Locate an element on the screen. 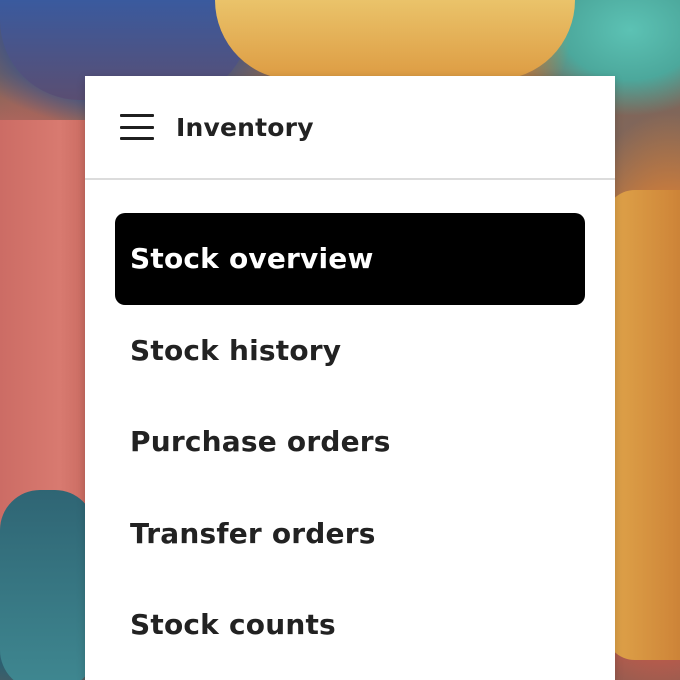 The width and height of the screenshot is (680, 680). drawer-header: Inventory is located at coordinates (350, 128).